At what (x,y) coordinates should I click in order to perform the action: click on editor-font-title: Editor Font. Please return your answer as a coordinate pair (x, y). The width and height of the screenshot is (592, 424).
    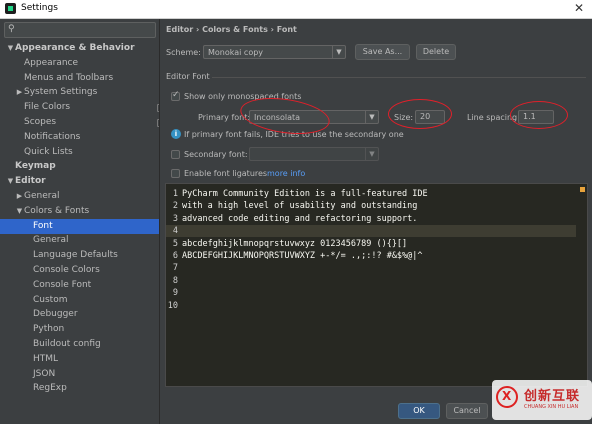
    Looking at the image, I should click on (188, 76).